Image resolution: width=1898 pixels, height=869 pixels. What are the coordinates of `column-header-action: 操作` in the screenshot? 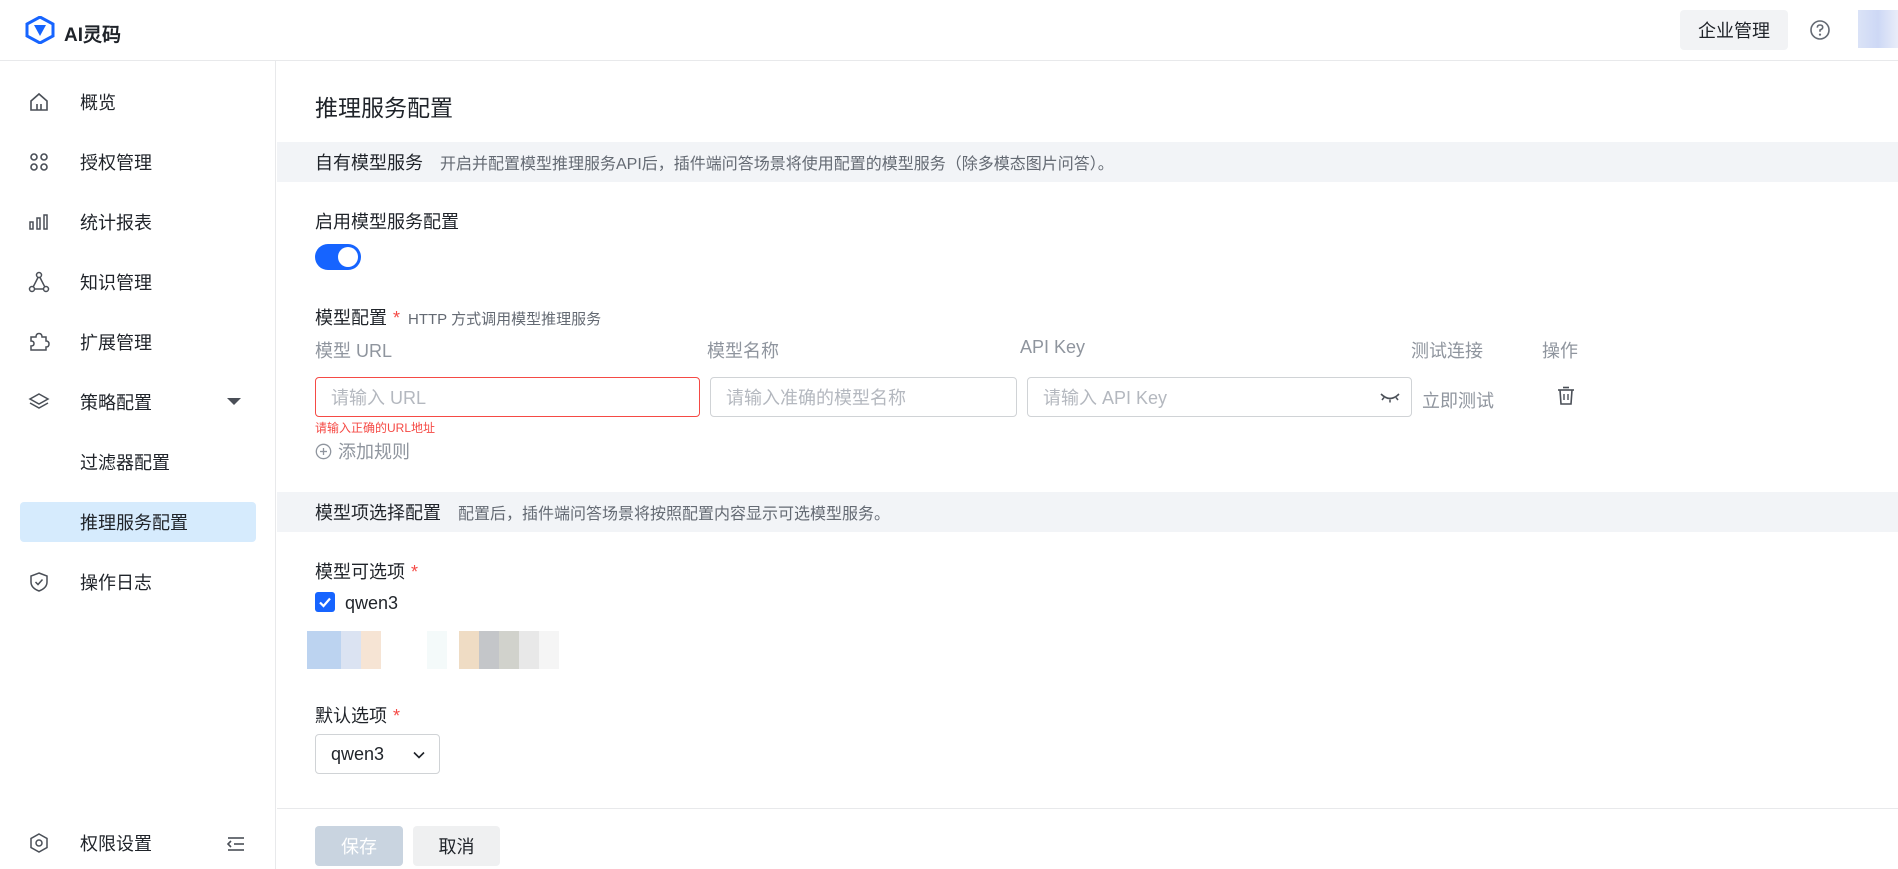 It's located at (1560, 351).